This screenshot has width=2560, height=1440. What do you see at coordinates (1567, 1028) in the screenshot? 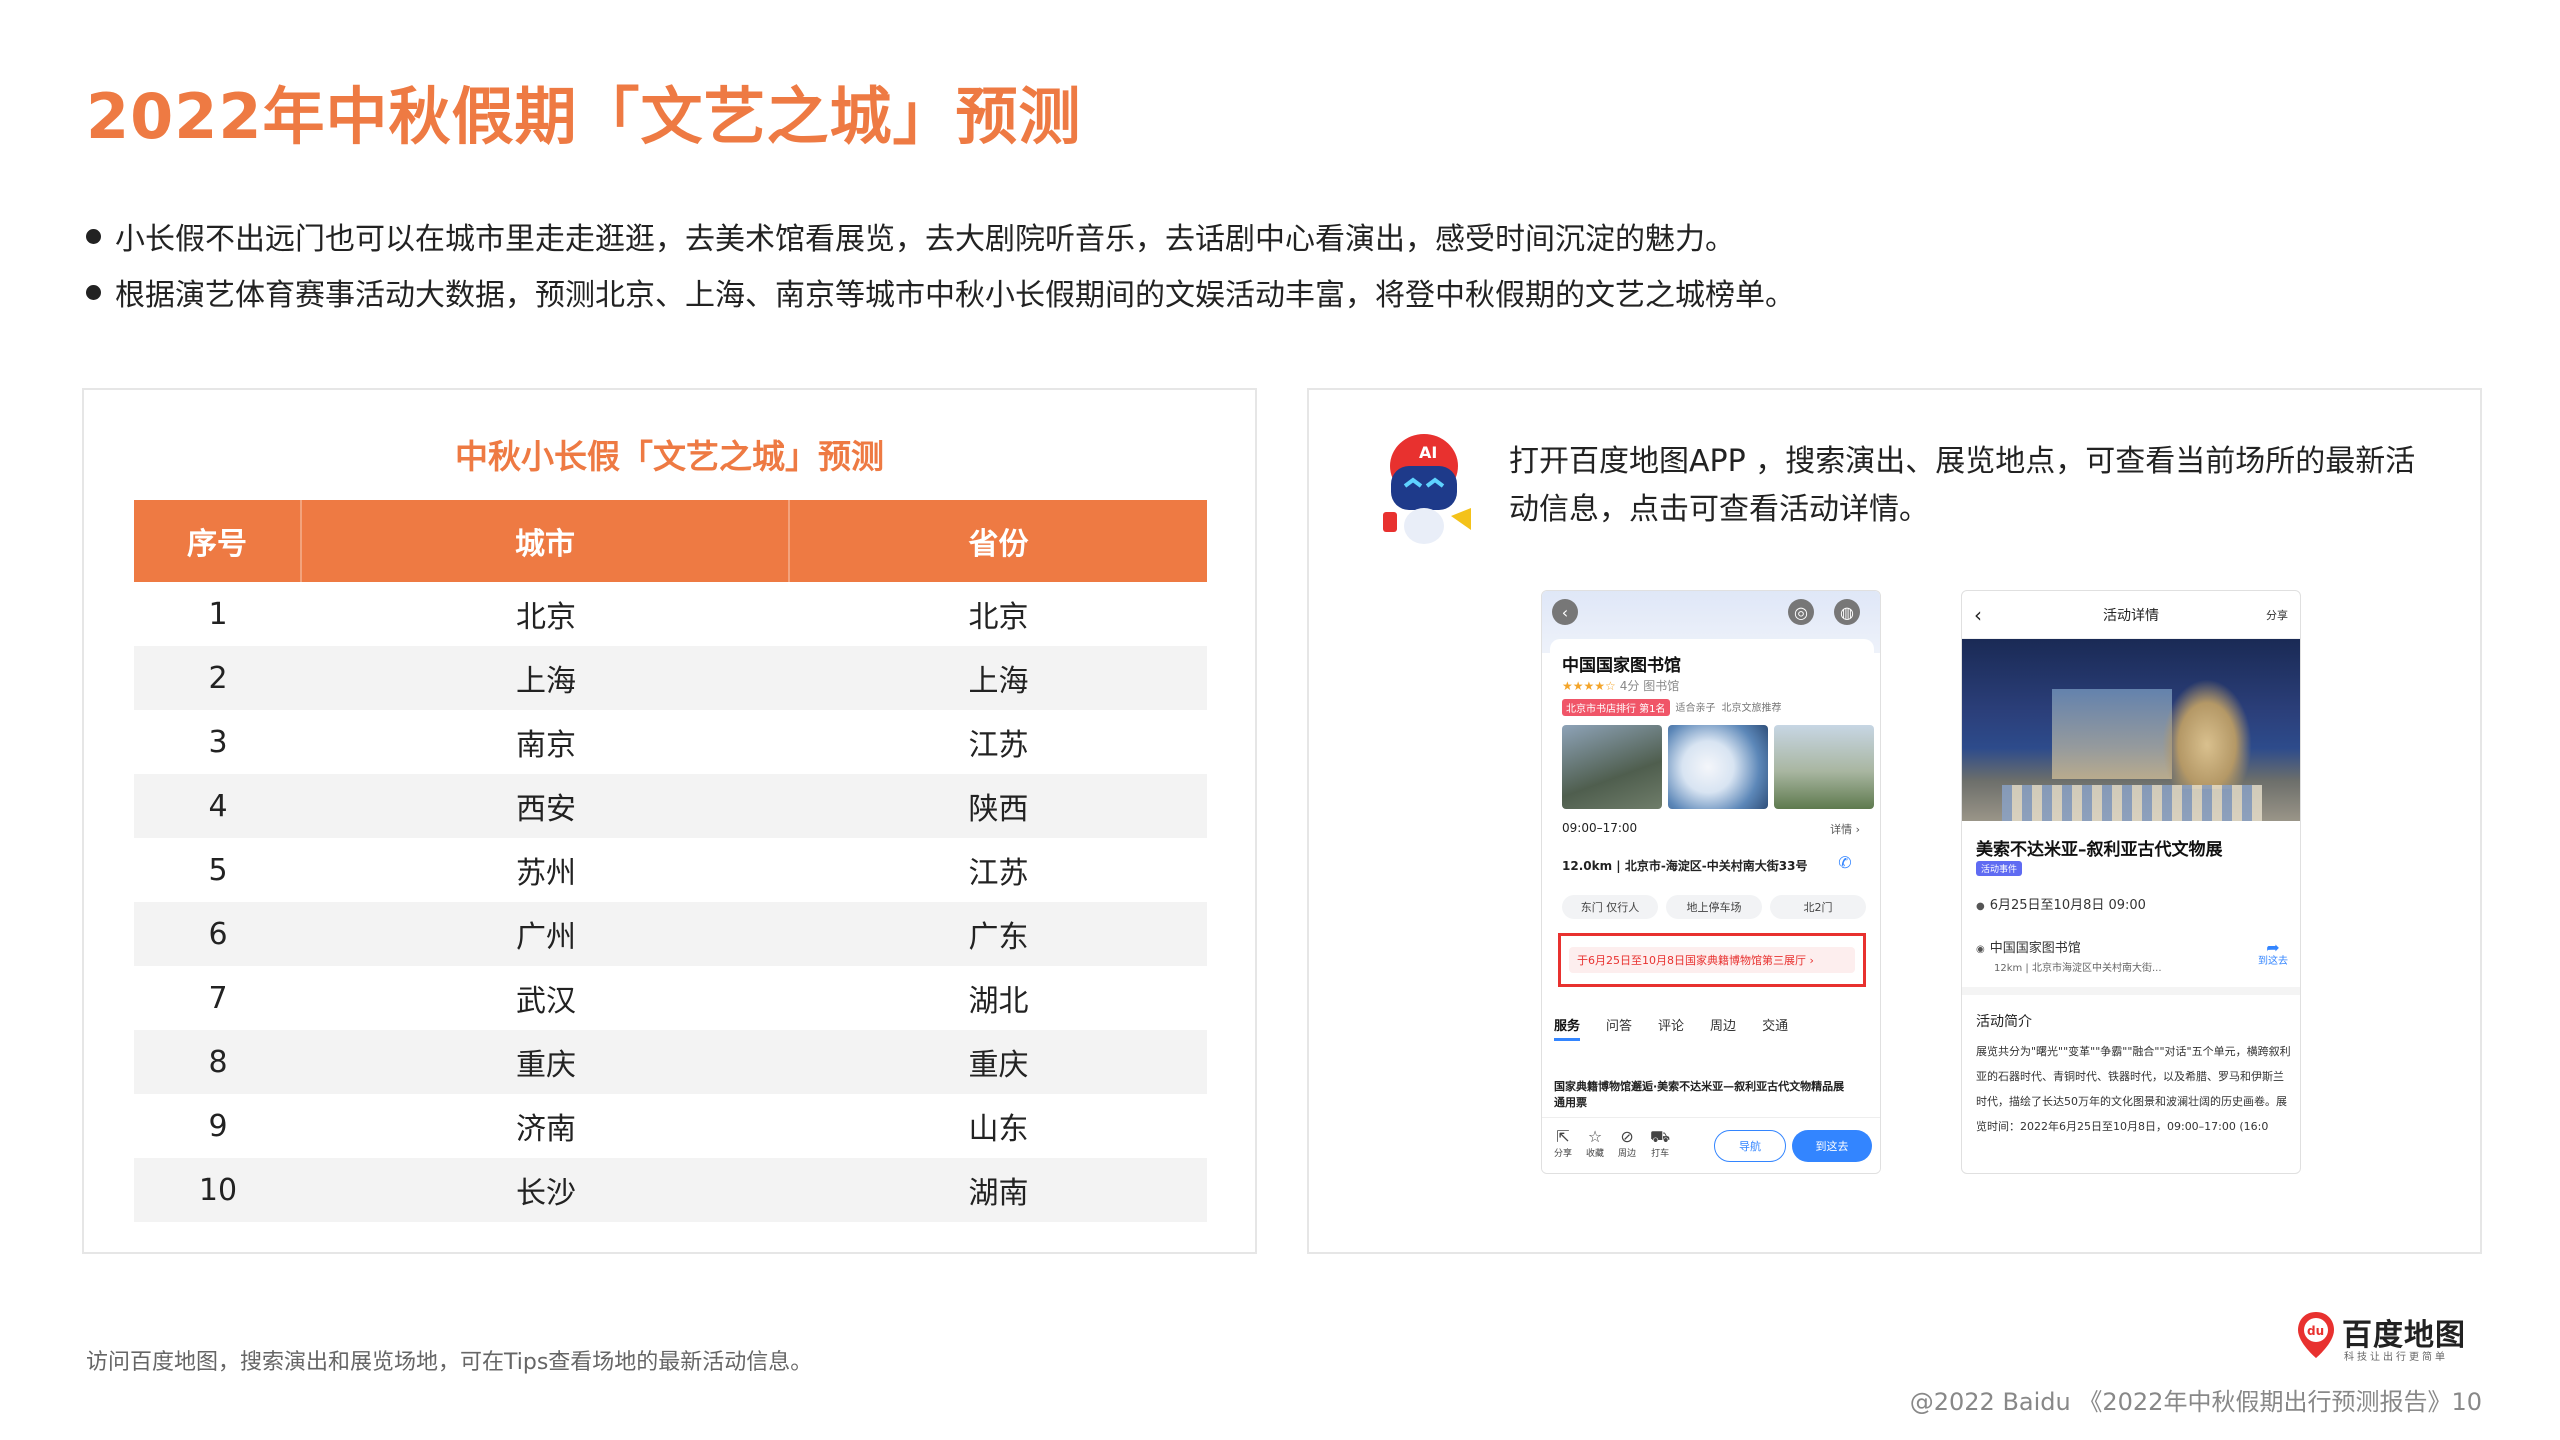
I see `tab-service: 服务` at bounding box center [1567, 1028].